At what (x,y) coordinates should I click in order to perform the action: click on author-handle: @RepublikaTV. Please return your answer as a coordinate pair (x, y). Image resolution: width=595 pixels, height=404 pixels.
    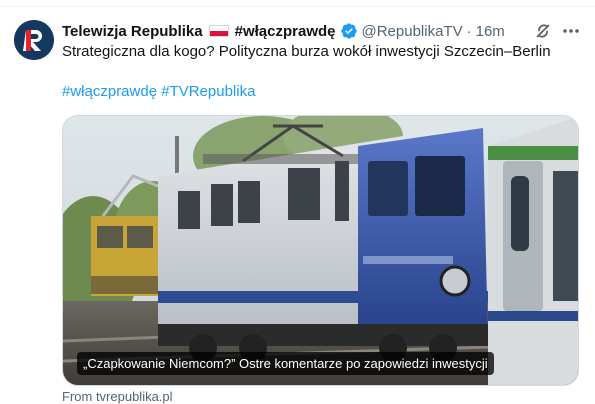
    Looking at the image, I should click on (412, 31).